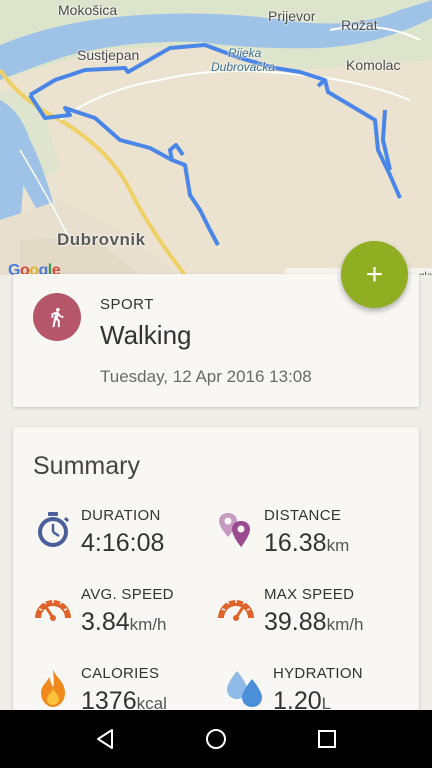 Image resolution: width=432 pixels, height=768 pixels. What do you see at coordinates (124, 622) in the screenshot?
I see `avg-speed-value: 3.84km/h` at bounding box center [124, 622].